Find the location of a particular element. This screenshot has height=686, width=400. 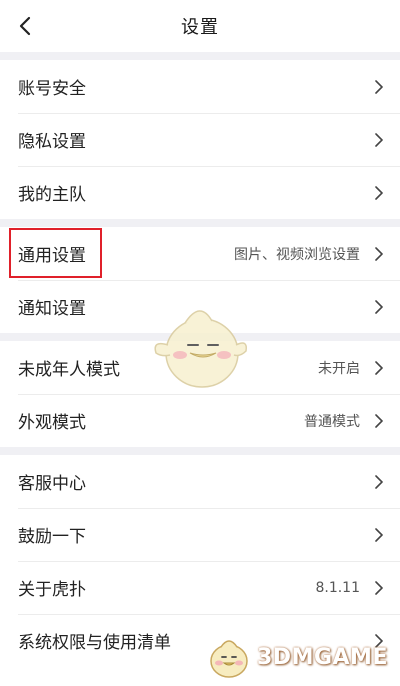

watermark-text: 3DMGAME is located at coordinates (322, 657).